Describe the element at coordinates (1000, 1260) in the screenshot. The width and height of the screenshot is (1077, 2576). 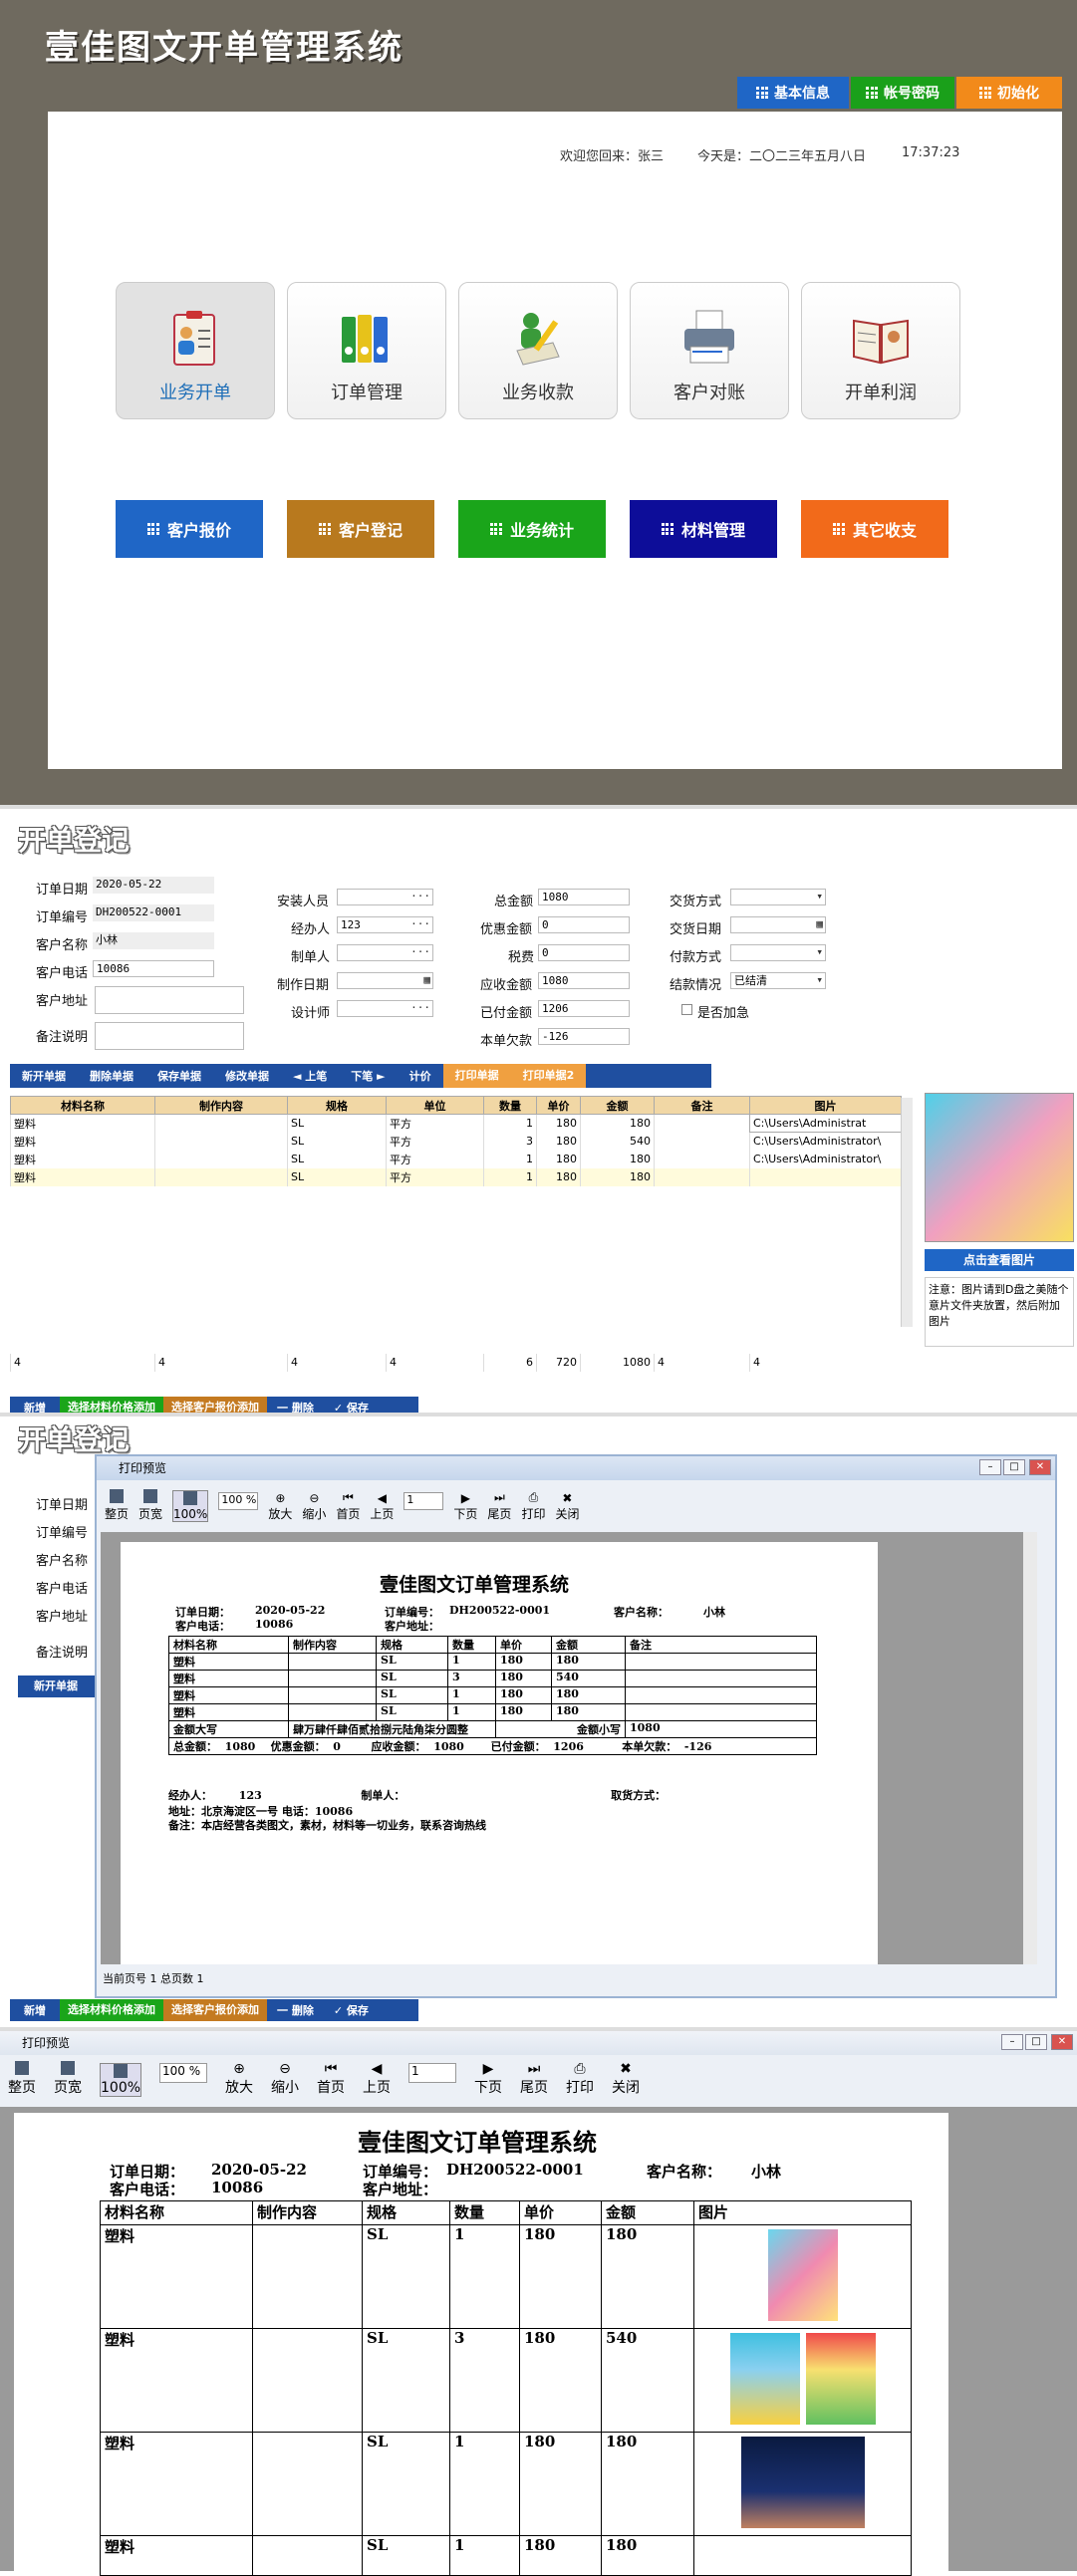
I see `view-image-button: 点击查看图片` at that location.